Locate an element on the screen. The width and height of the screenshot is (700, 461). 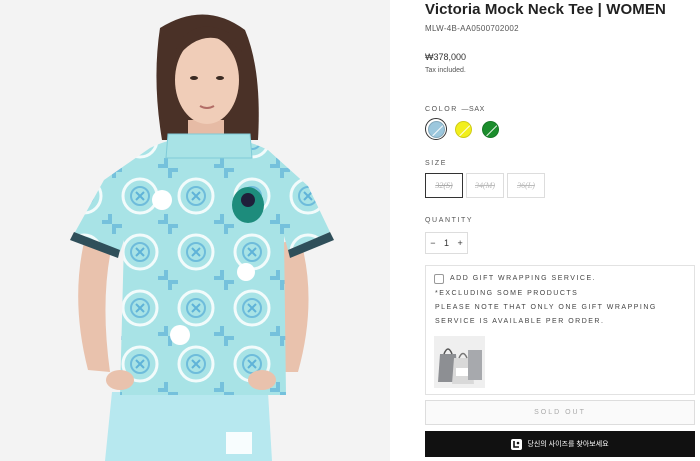
quantity-increase-button: + is located at coordinates (459, 243).